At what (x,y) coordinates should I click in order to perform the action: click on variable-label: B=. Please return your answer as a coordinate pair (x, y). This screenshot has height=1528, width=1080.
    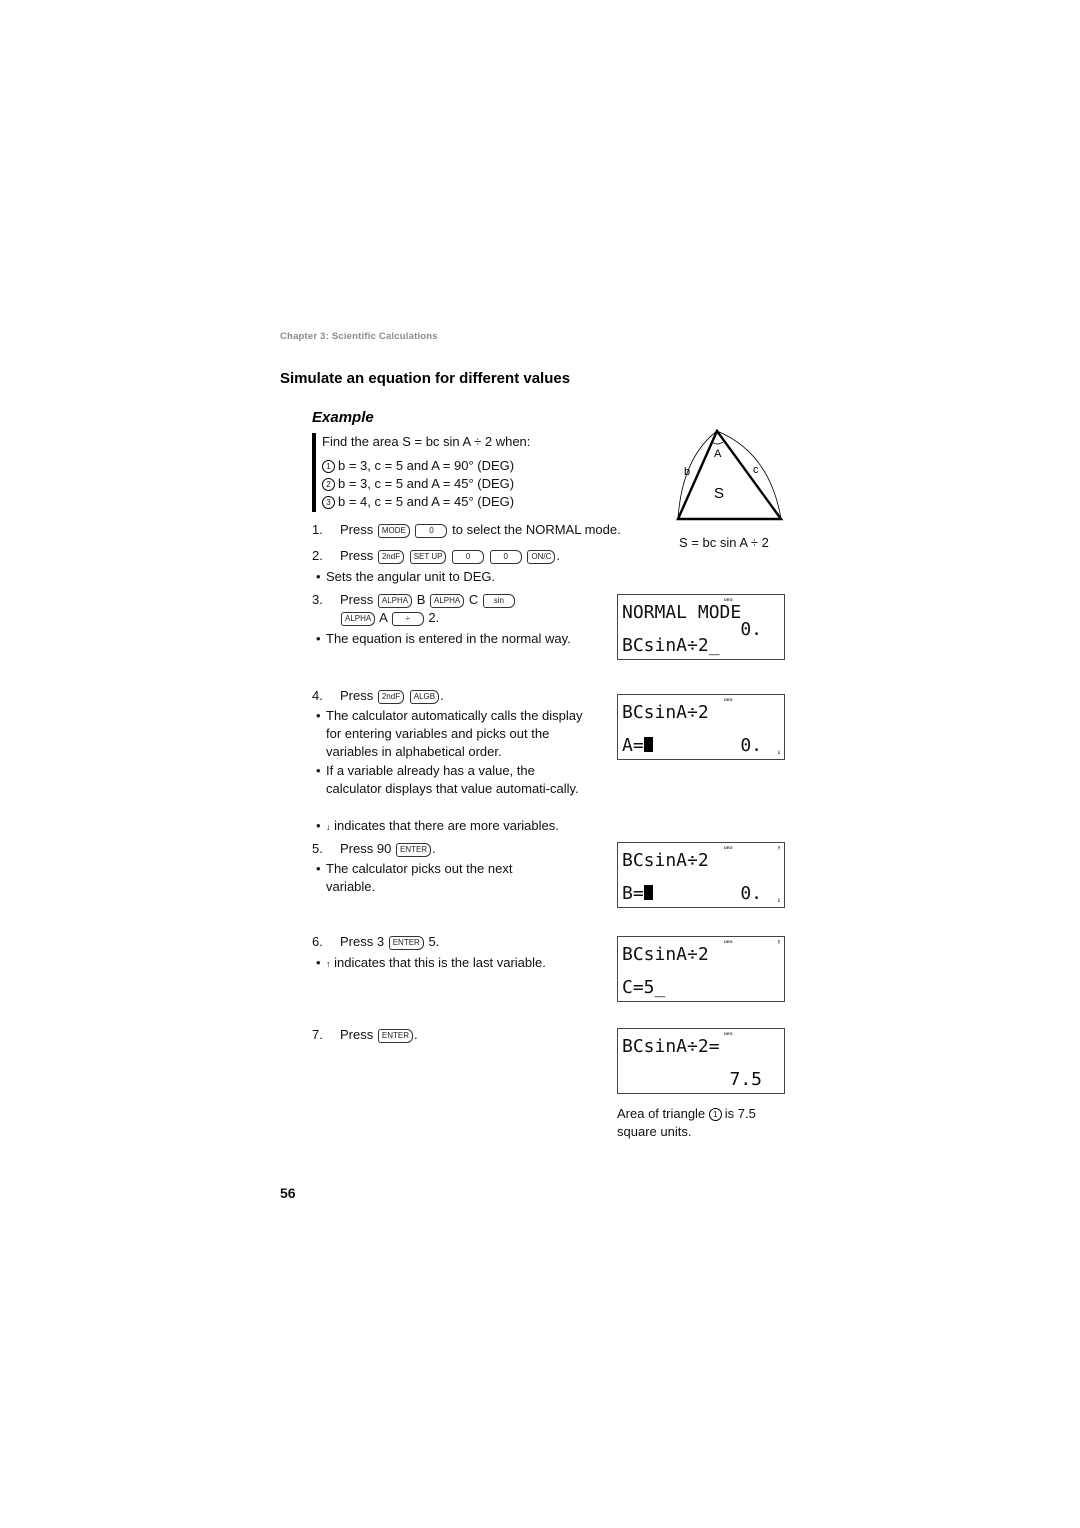
    Looking at the image, I should click on (633, 893).